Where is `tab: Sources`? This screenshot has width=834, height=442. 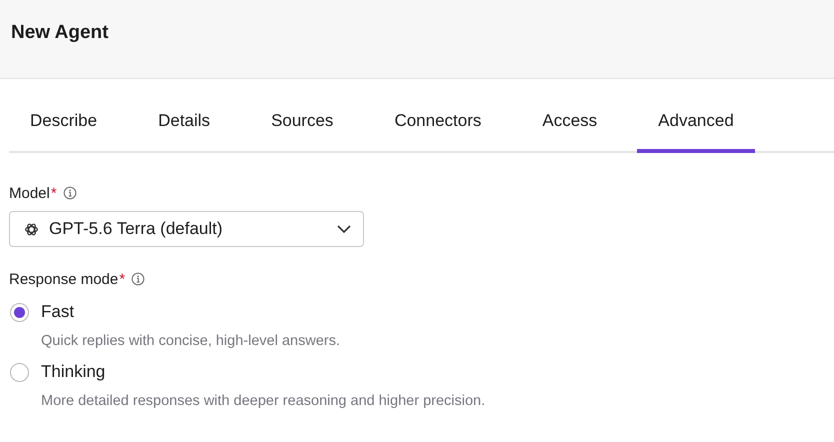
tab: Sources is located at coordinates (302, 121).